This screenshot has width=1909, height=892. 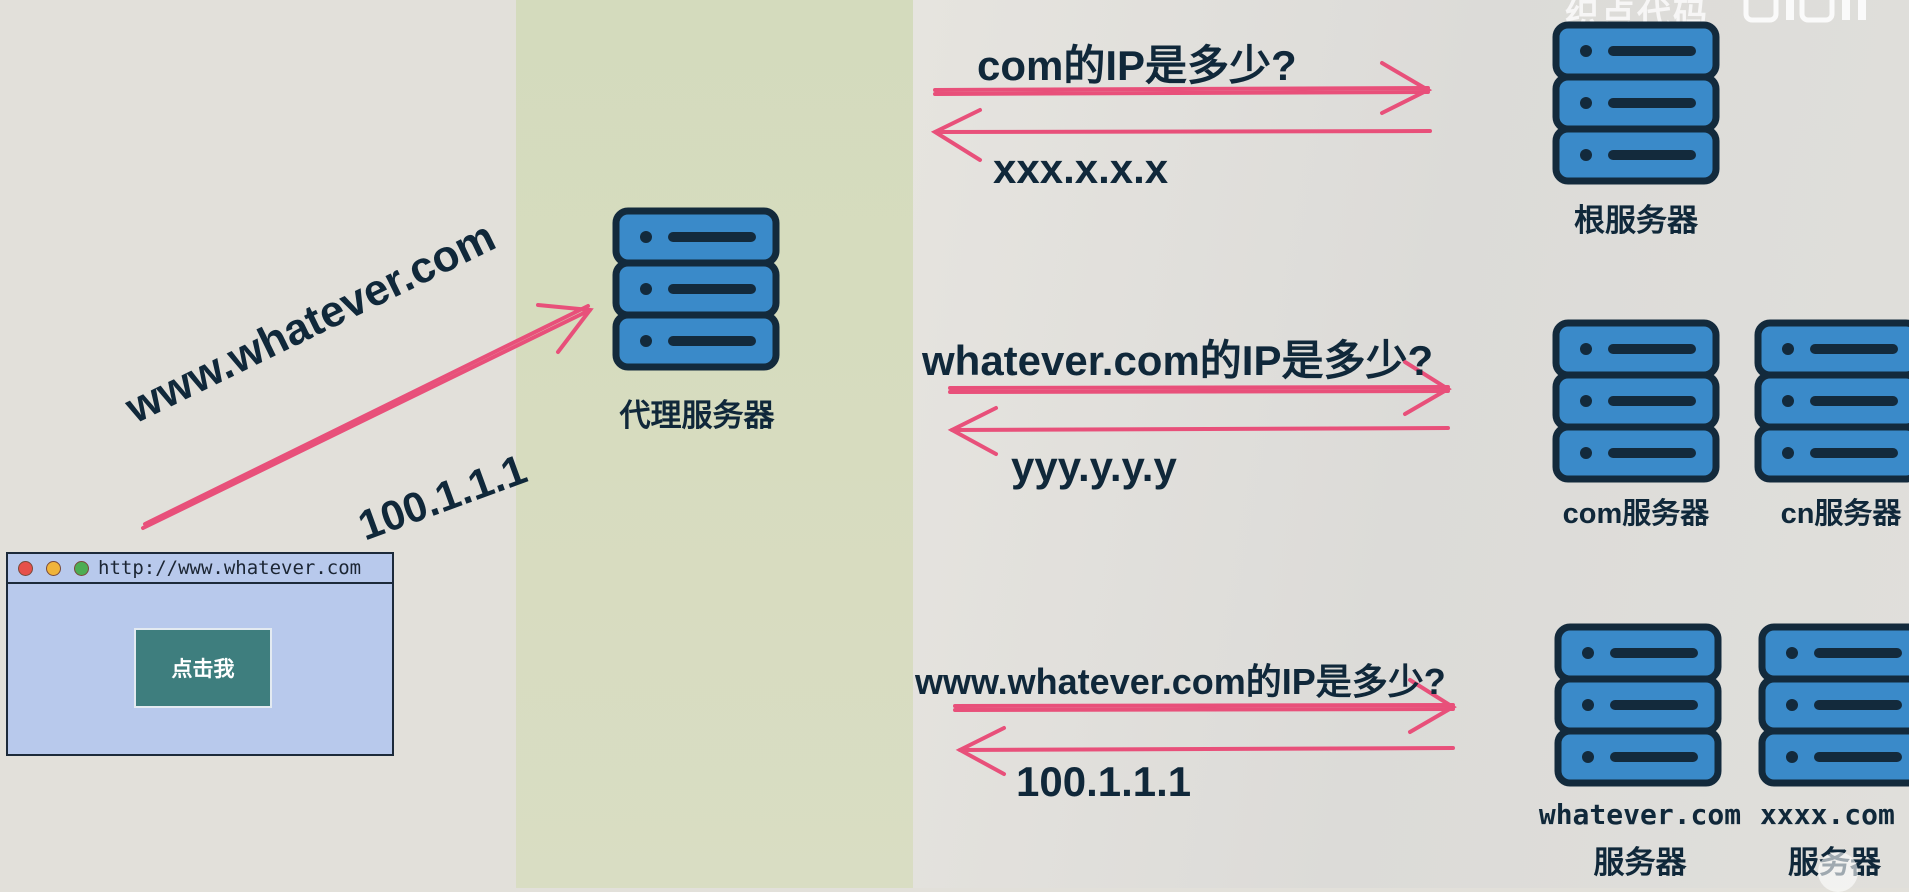 I want to click on close-dot-icon, so click(x=25, y=568).